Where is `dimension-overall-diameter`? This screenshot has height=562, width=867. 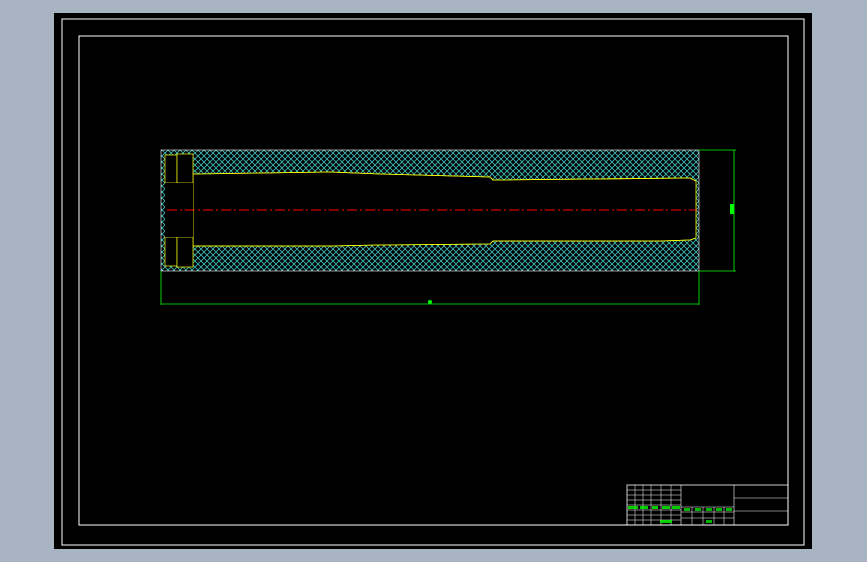
dimension-overall-diameter is located at coordinates (717, 210).